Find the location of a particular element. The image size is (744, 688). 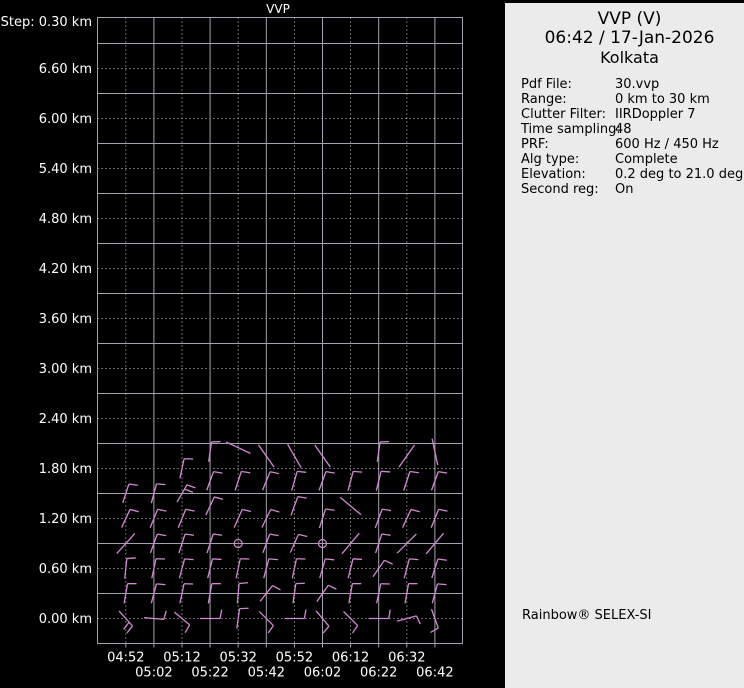

detail-row-elevation: Elevation: 0.2 deg to 21.0 deg is located at coordinates (632, 174).